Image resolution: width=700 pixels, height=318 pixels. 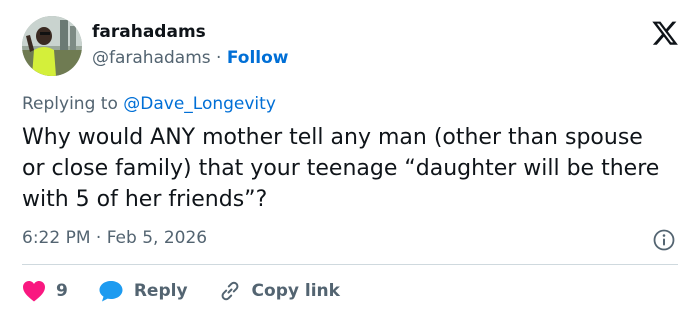 What do you see at coordinates (665, 33) in the screenshot?
I see `x-logo-icon` at bounding box center [665, 33].